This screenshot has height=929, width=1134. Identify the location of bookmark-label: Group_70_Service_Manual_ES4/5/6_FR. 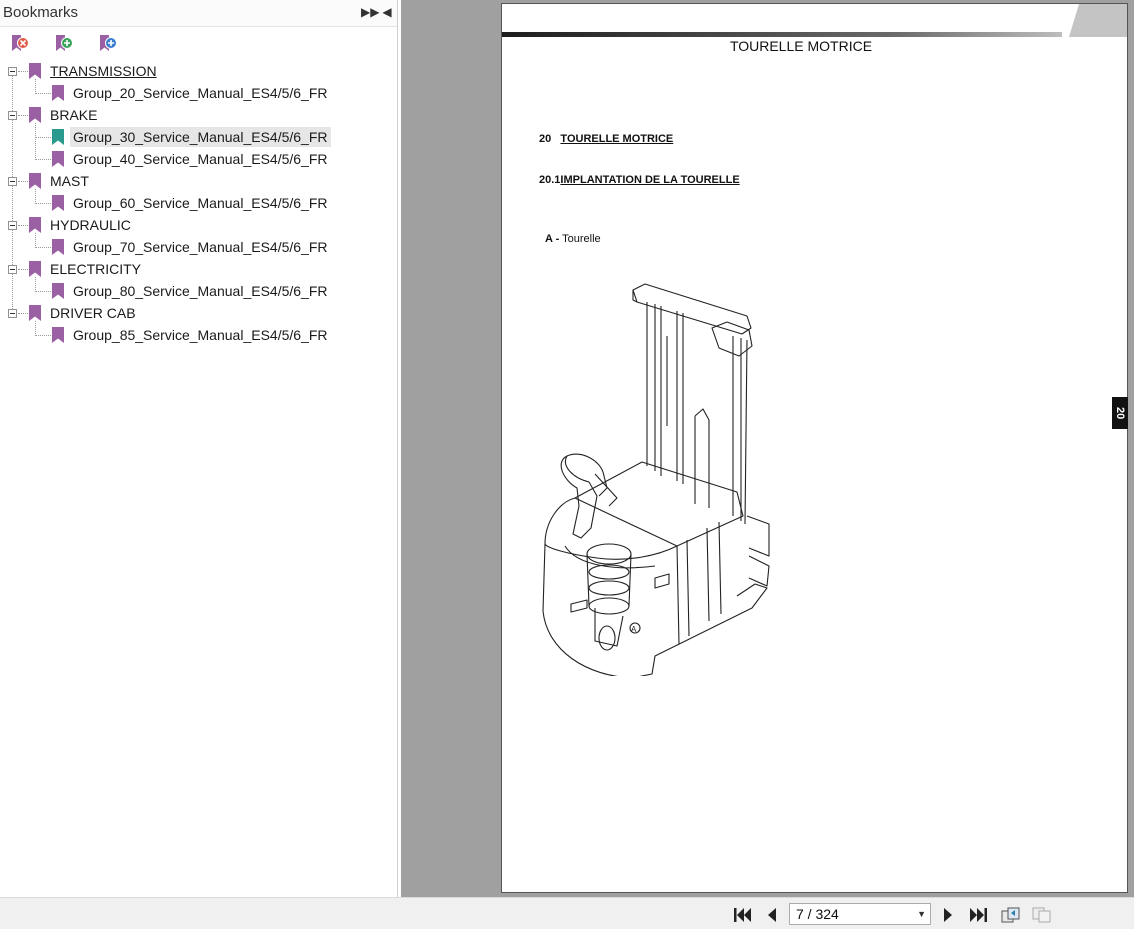
(200, 247).